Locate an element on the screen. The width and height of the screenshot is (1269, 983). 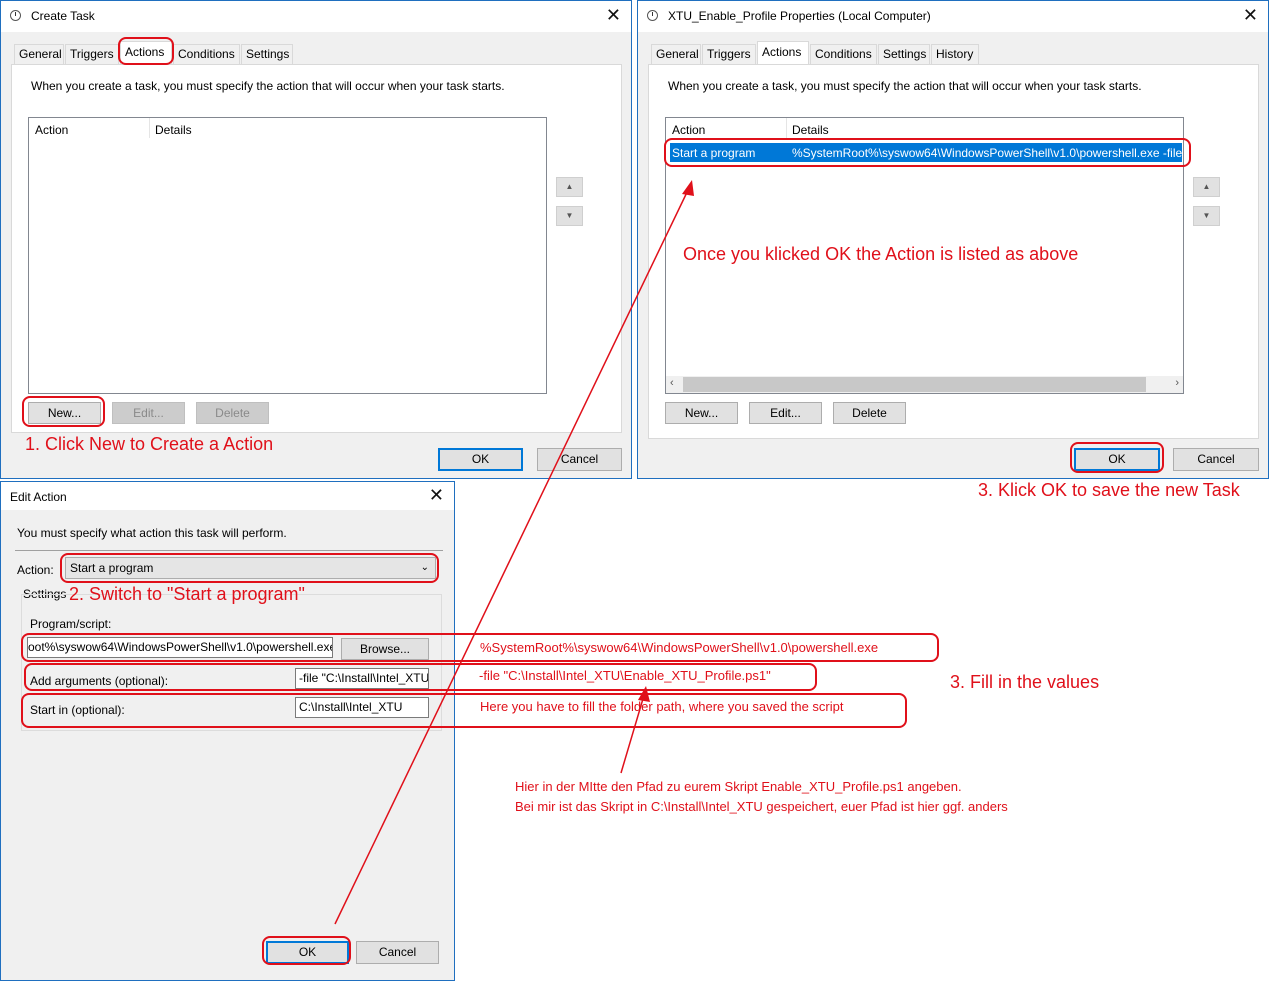
step1-annotation: 1. Click New to Create a Action is located at coordinates (149, 444).